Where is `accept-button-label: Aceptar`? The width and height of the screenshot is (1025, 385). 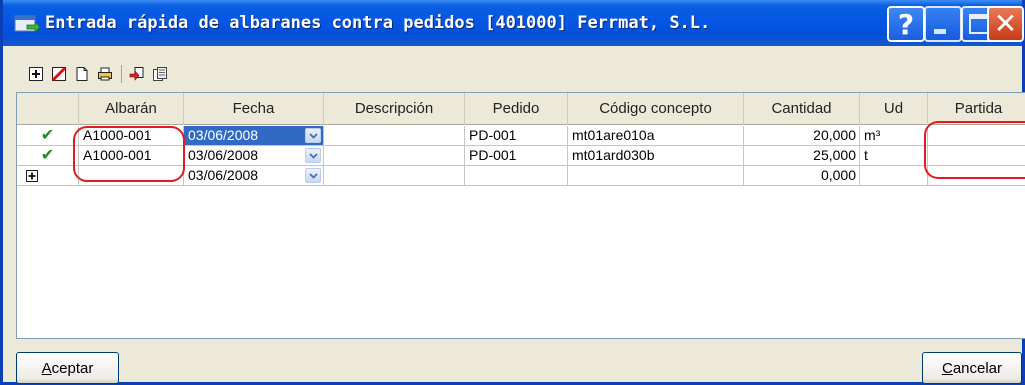 accept-button-label: Aceptar is located at coordinates (67, 368).